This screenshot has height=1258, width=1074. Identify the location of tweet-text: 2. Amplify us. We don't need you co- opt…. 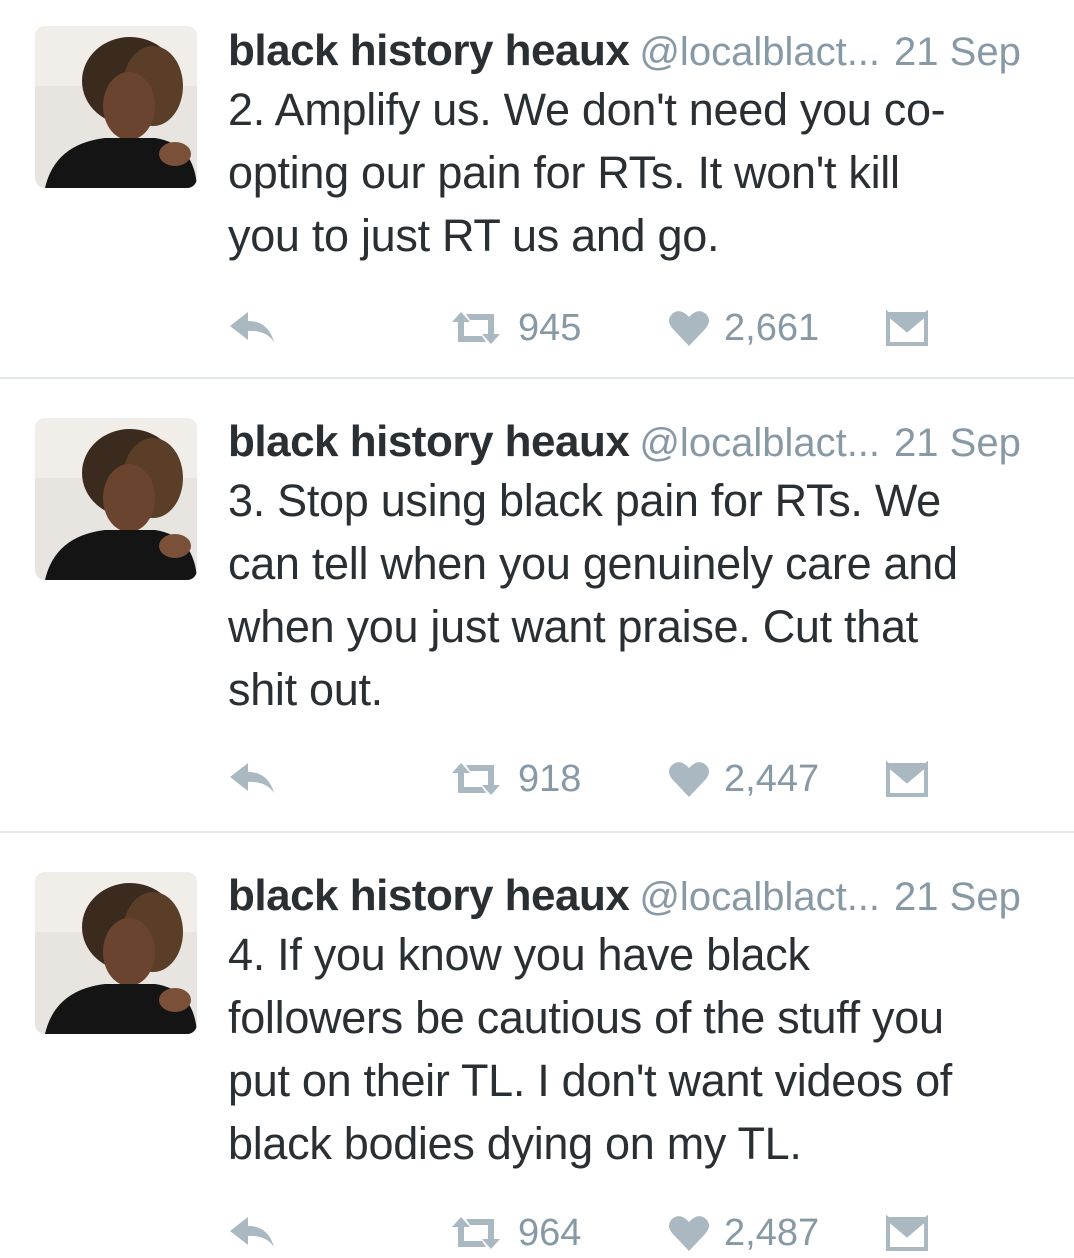
(638, 172).